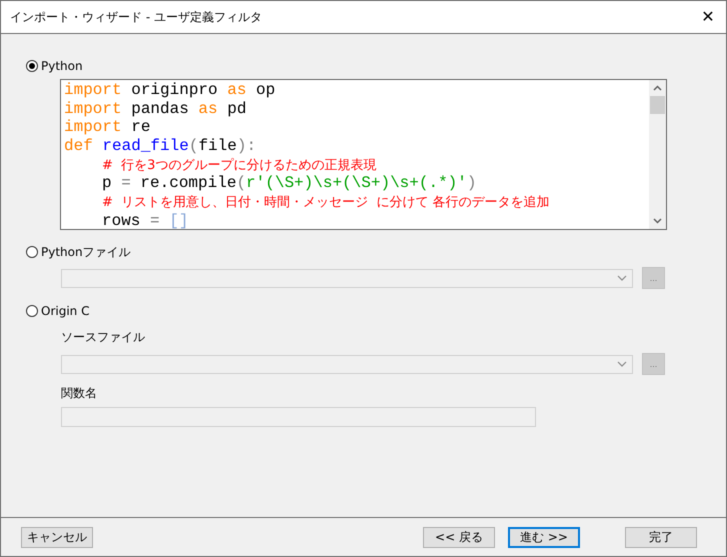  Describe the element at coordinates (156, 109) in the screenshot. I see `code-line: import pandas as pd` at that location.